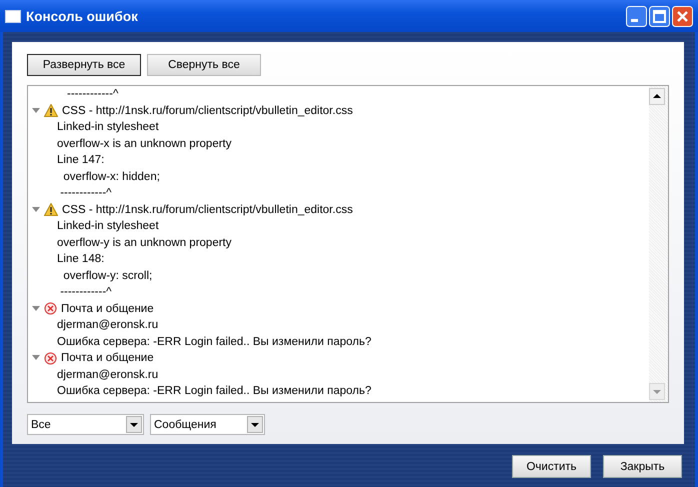 This screenshot has height=487, width=698. Describe the element at coordinates (659, 16) in the screenshot. I see `maximize-button` at that location.